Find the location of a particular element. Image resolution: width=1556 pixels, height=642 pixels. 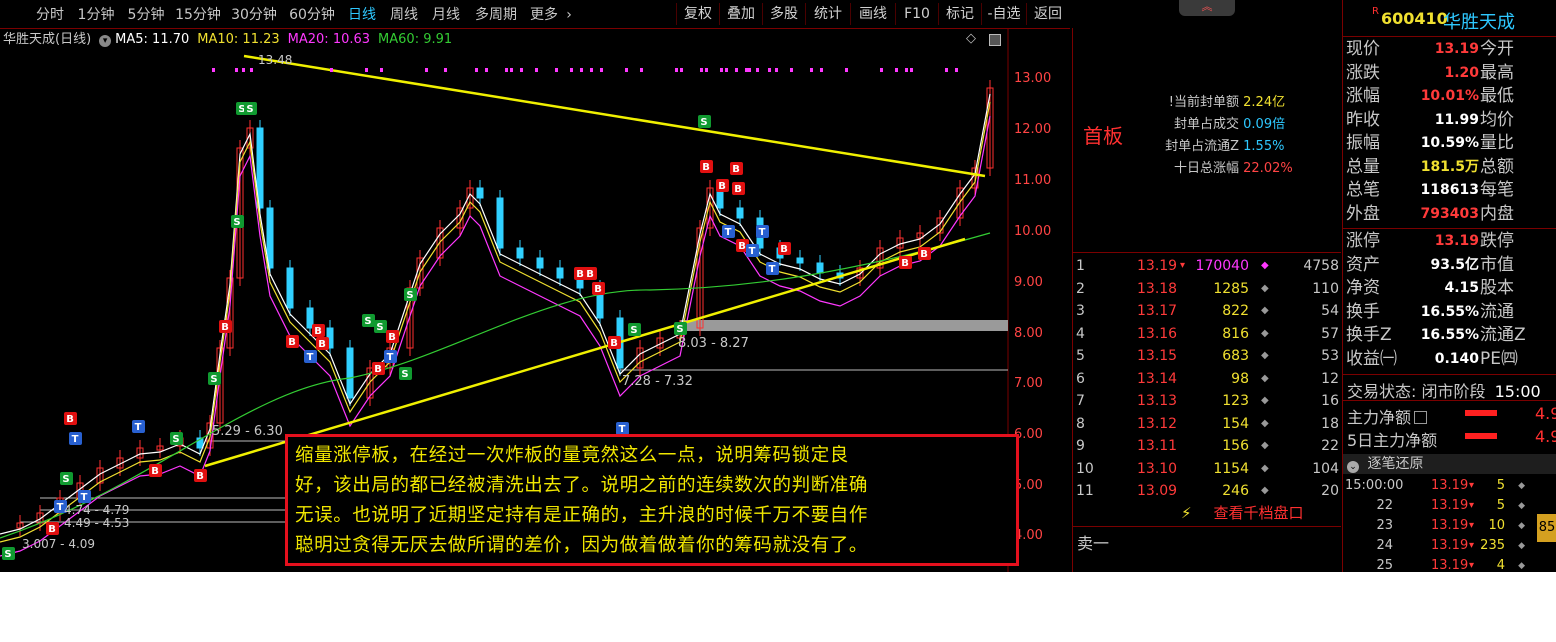

tick-row: 24 13.19 ▾ 235 ◆ is located at coordinates (1443, 546).